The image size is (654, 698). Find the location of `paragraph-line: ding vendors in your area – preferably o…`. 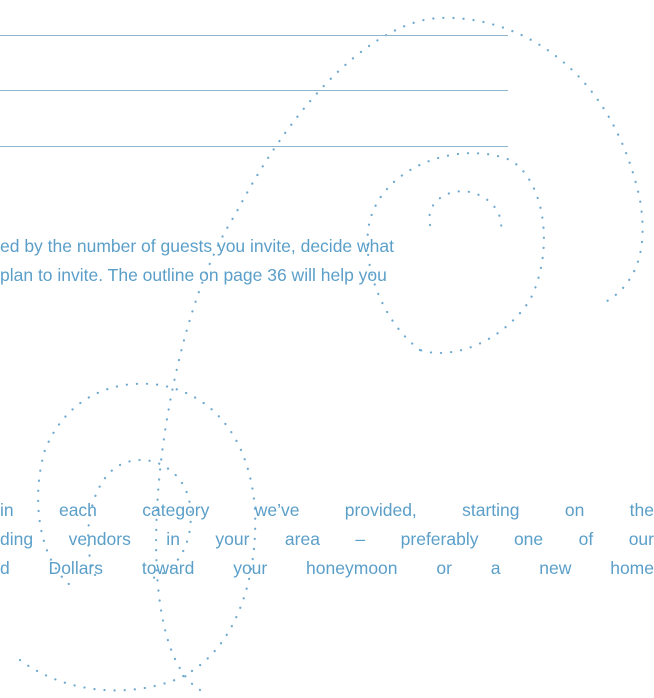

paragraph-line: ding vendors in your area – preferably o… is located at coordinates (327, 539).